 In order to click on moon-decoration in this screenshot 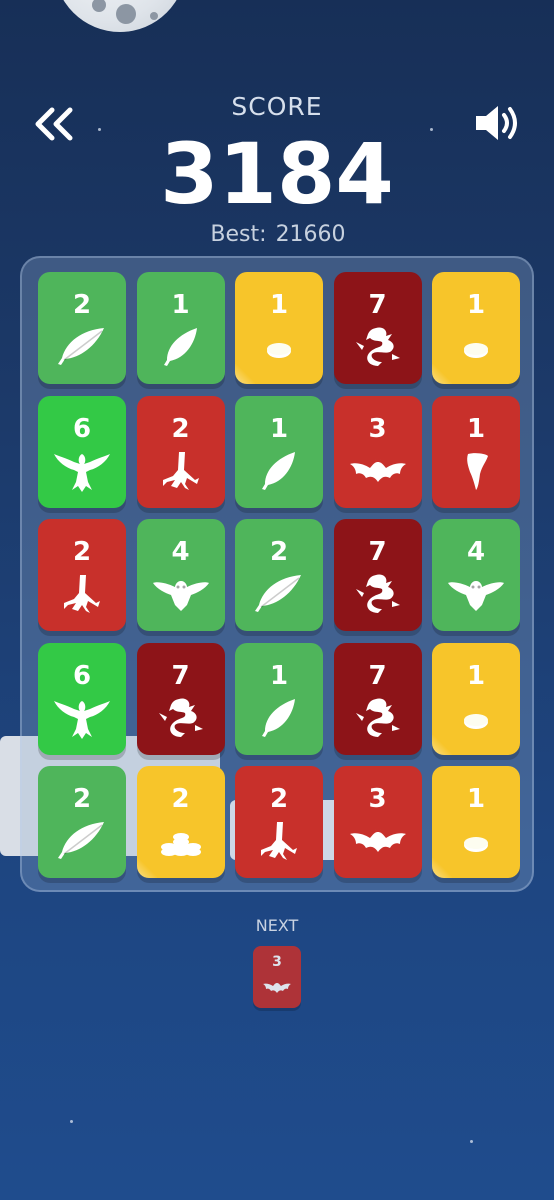, I will do `click(120, 16)`.